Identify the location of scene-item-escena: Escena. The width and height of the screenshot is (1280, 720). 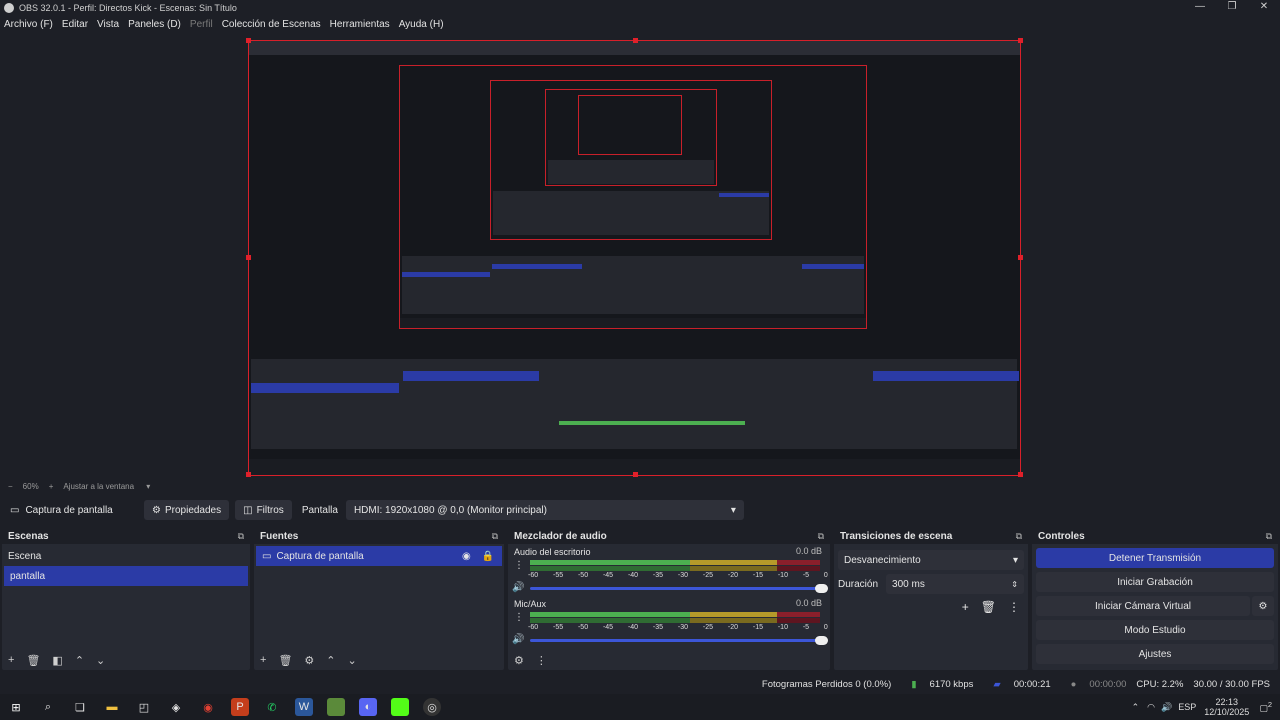
(126, 556).